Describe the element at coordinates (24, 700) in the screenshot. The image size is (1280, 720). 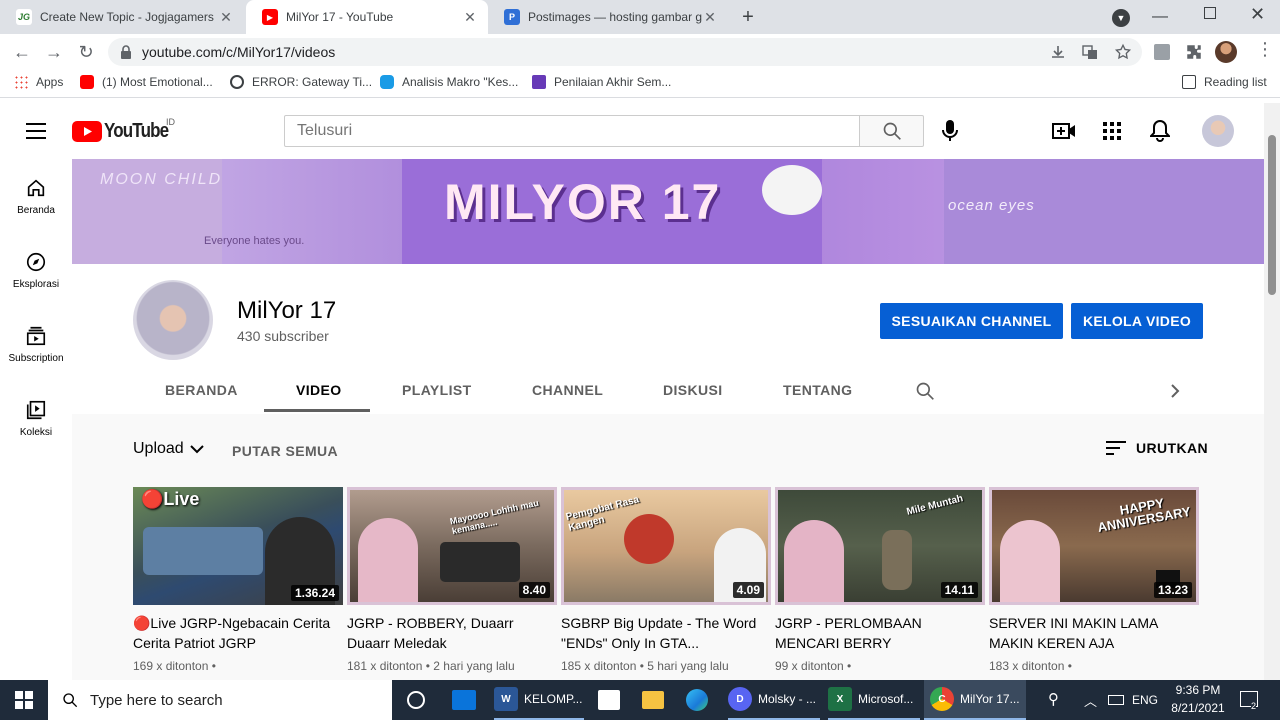
I see `windows-start-icon` at that location.